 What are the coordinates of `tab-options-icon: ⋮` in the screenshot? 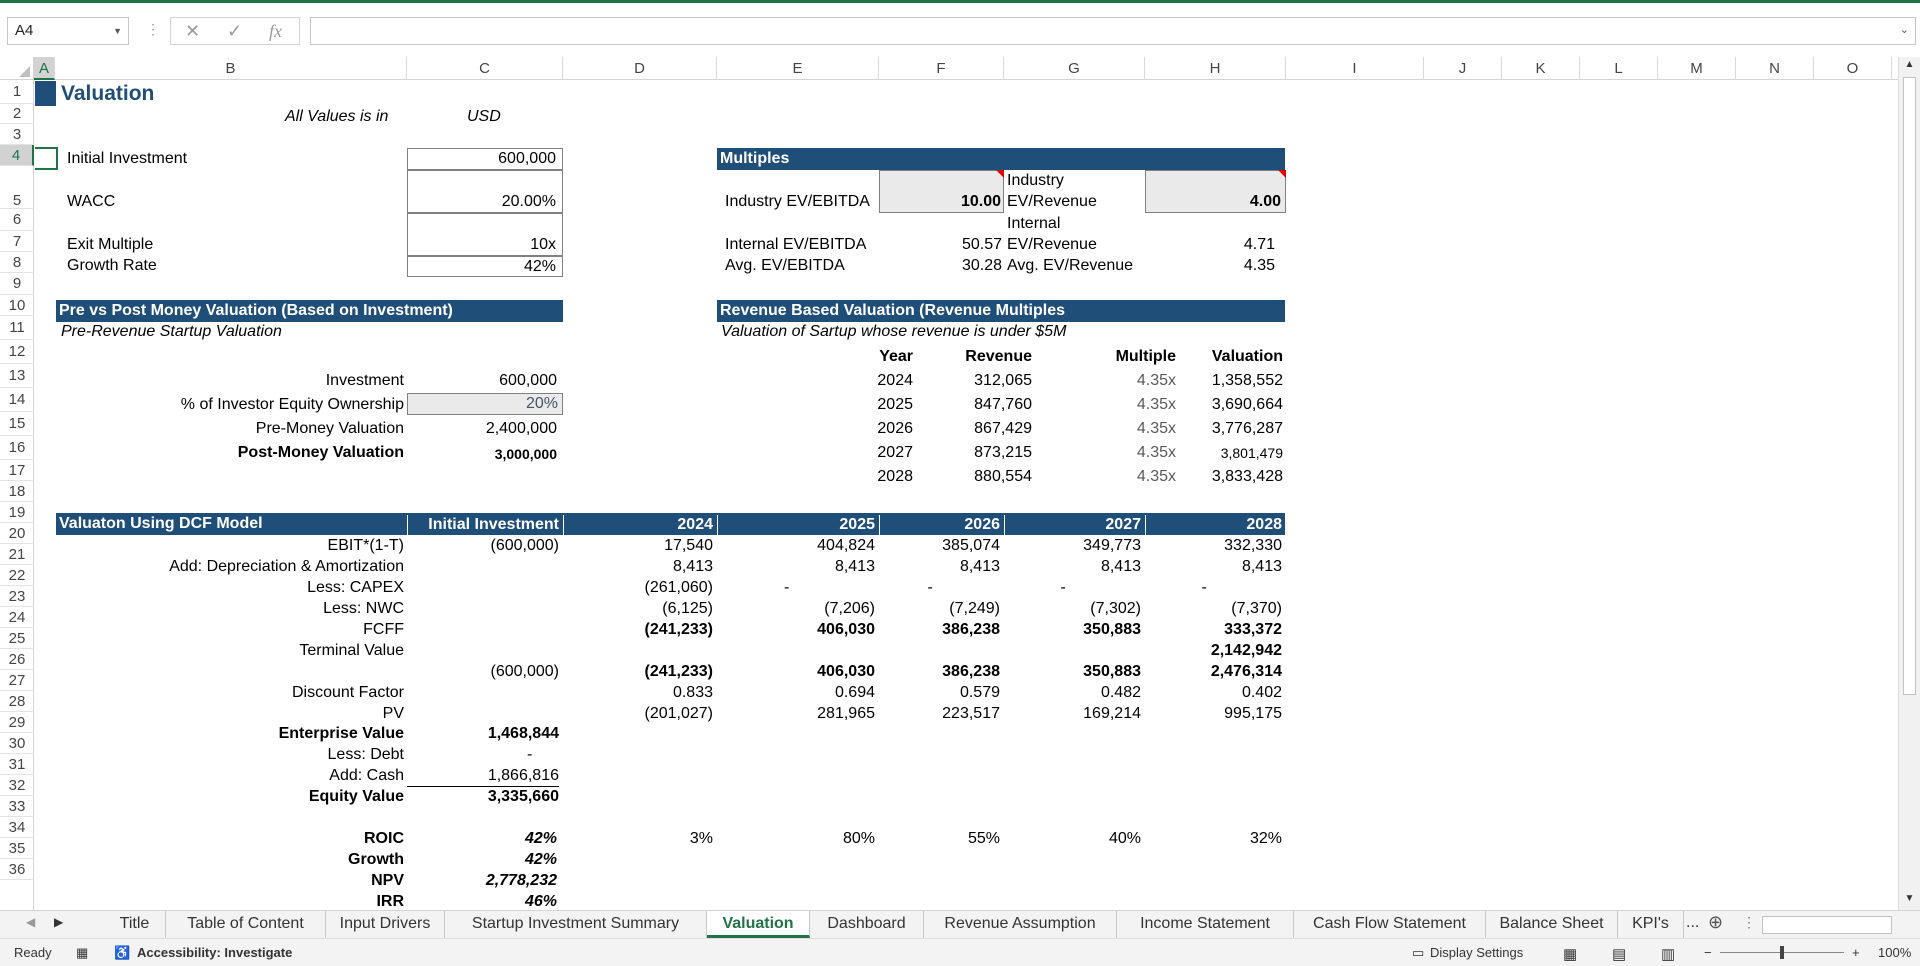 It's located at (1749, 922).